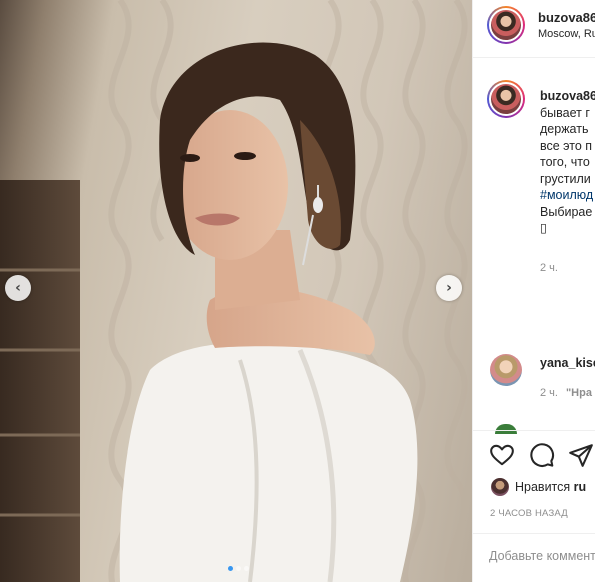 The image size is (595, 582). What do you see at coordinates (566, 145) in the screenshot?
I see `caption-line: все это п` at bounding box center [566, 145].